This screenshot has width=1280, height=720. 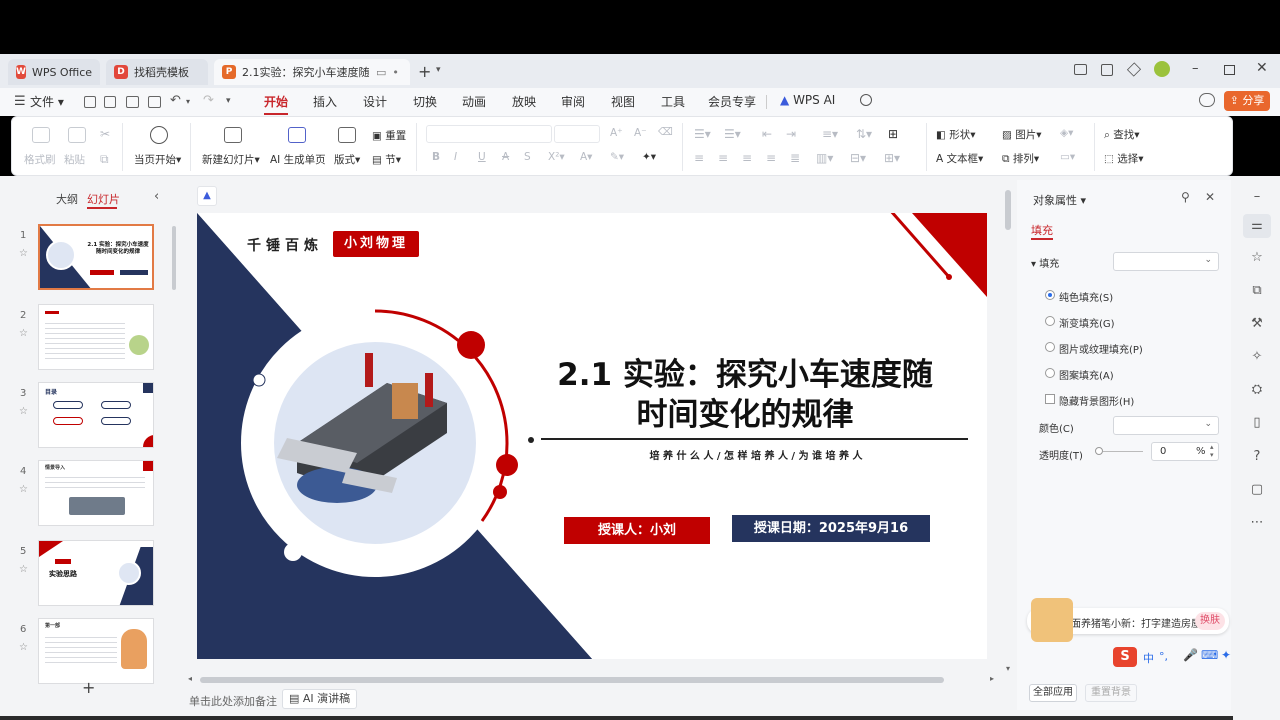 What do you see at coordinates (157, 72) in the screenshot?
I see `tab-docer-templates: D 找稻壳模板` at bounding box center [157, 72].